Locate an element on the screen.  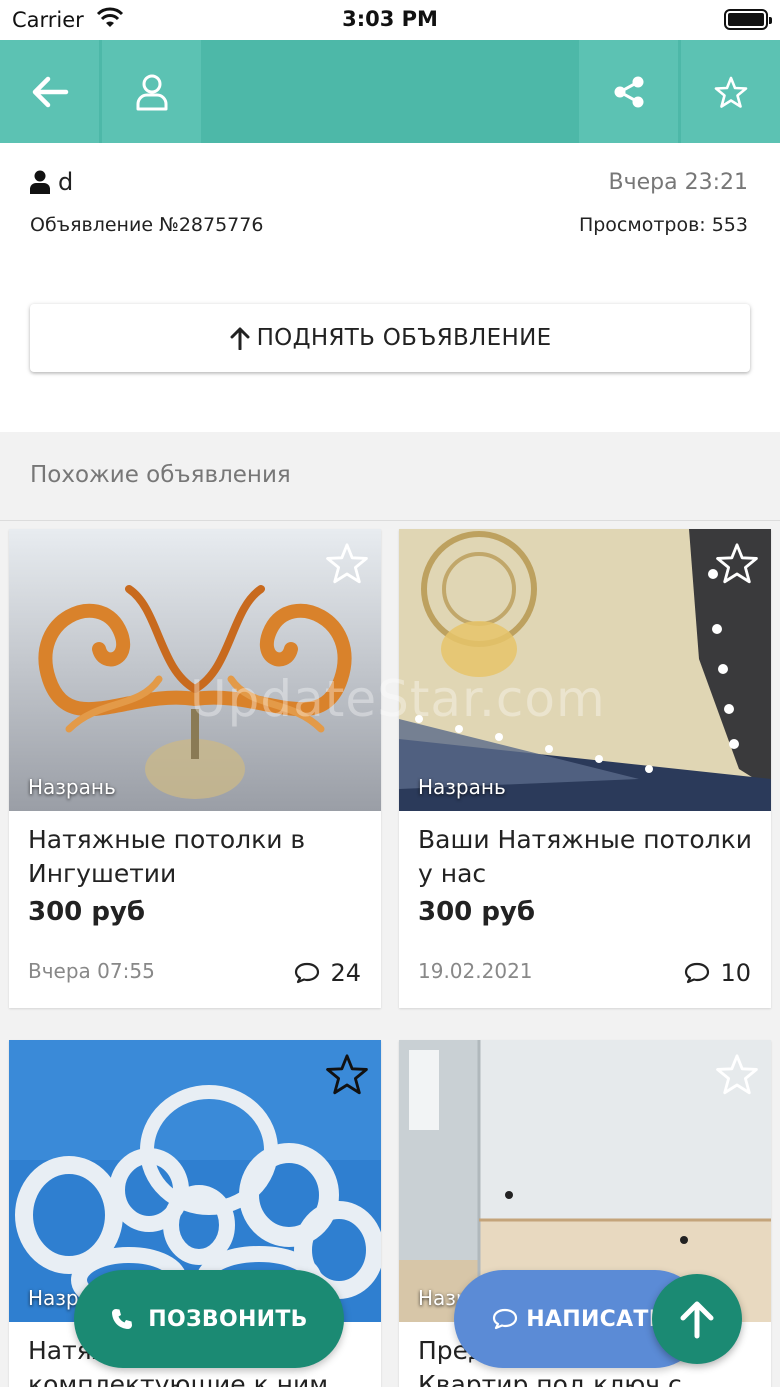
clock: 3:03 PM is located at coordinates (390, 19).